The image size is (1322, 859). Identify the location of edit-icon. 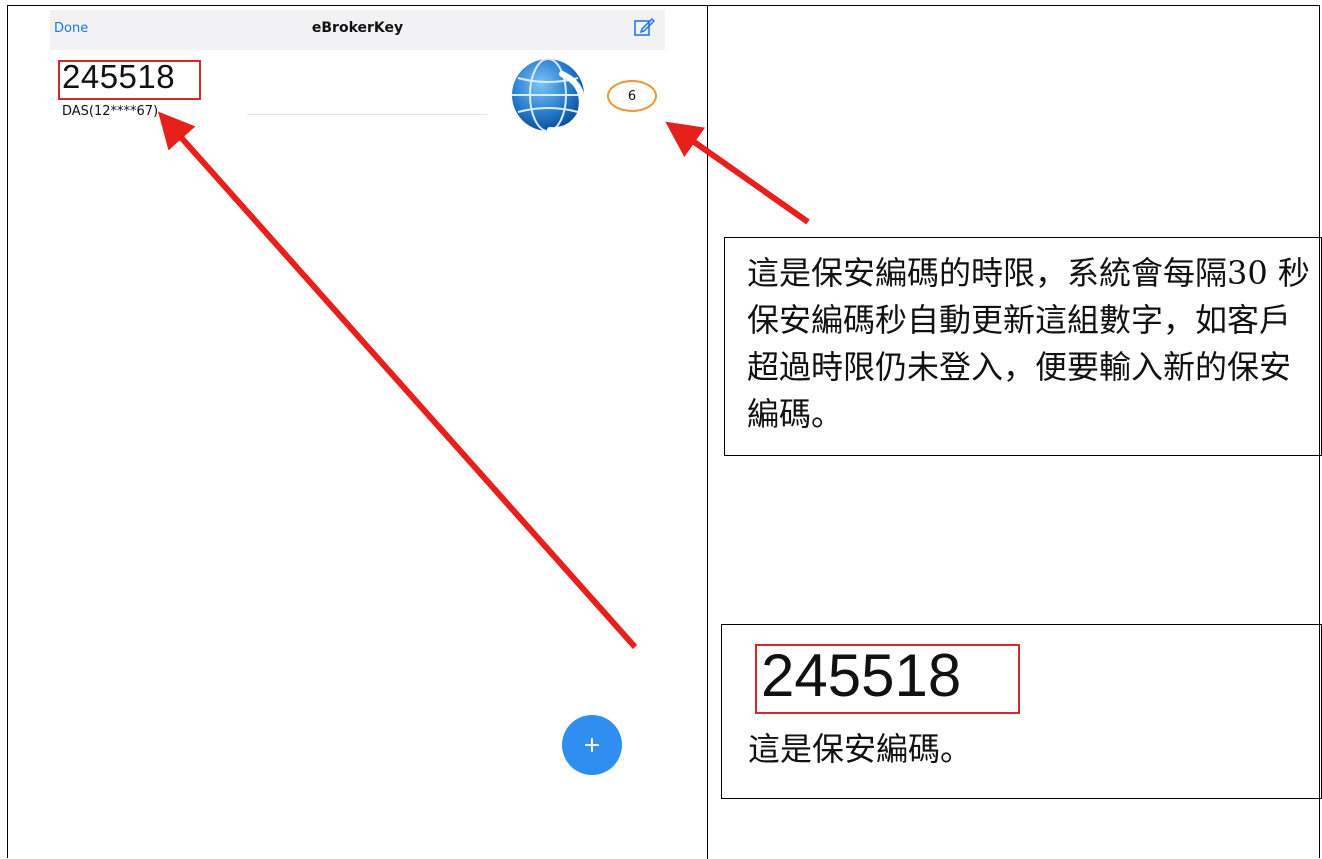
(644, 27).